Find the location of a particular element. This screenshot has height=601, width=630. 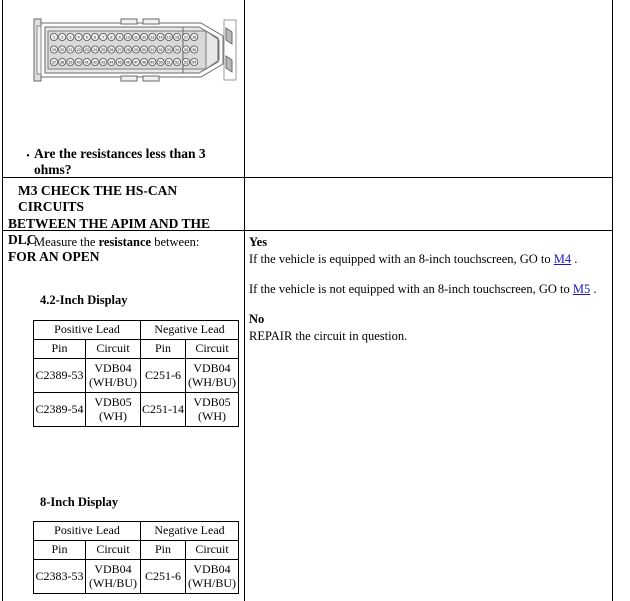

svg-text: 5 is located at coordinates (87, 37).